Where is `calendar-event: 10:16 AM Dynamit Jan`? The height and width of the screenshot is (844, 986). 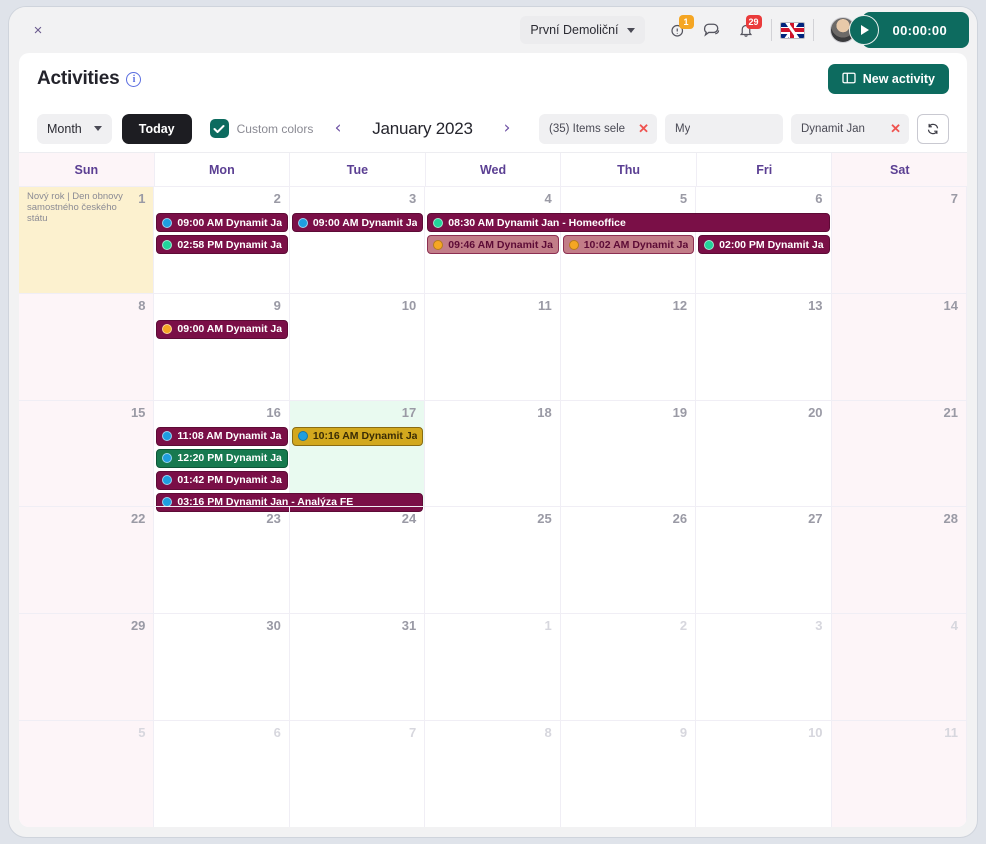 calendar-event: 10:16 AM Dynamit Jan is located at coordinates (357, 436).